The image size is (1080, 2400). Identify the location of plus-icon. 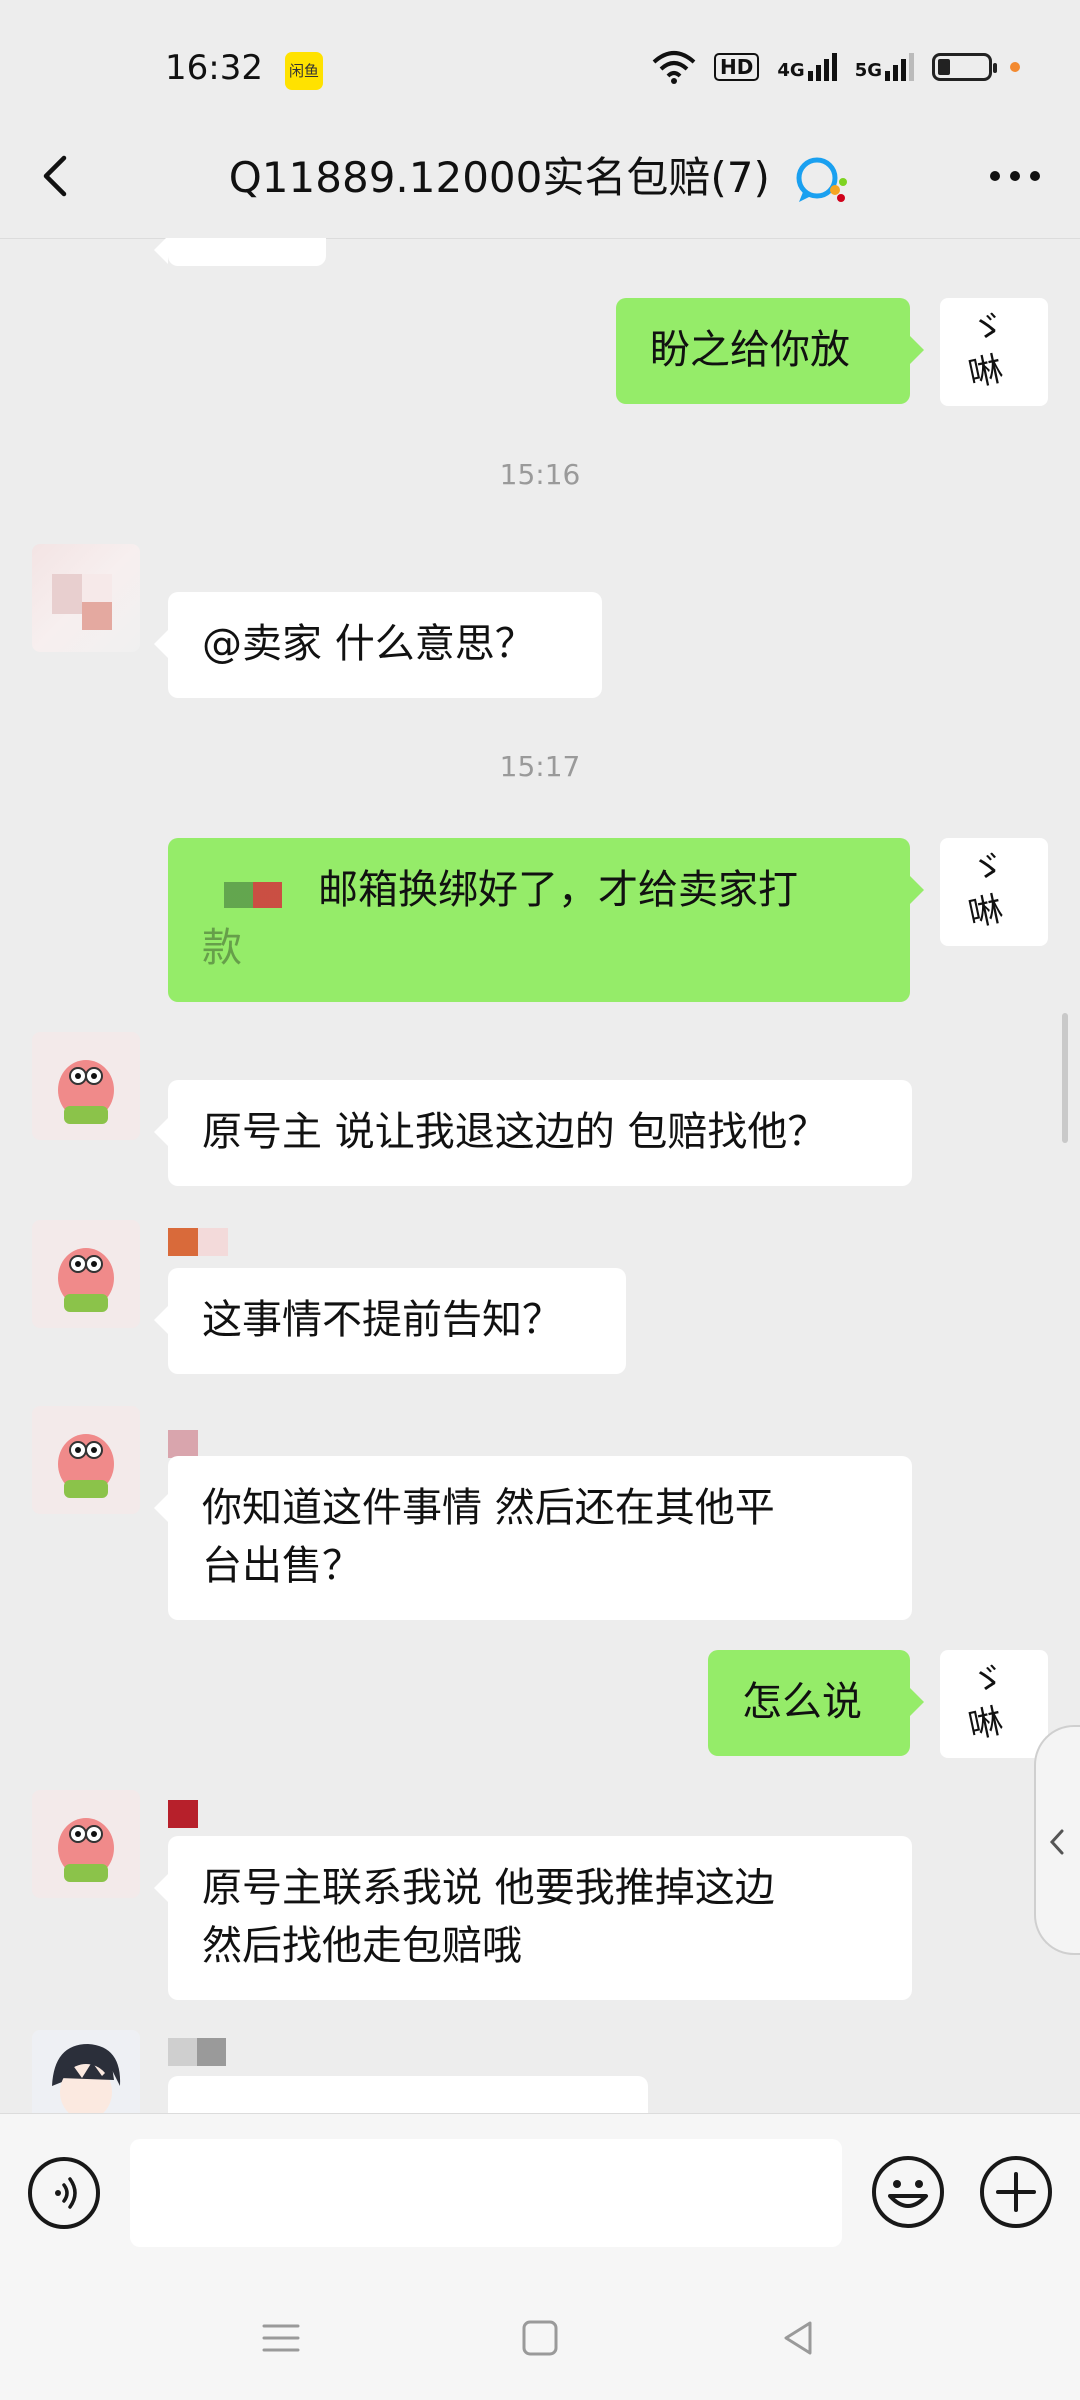
(1016, 2192).